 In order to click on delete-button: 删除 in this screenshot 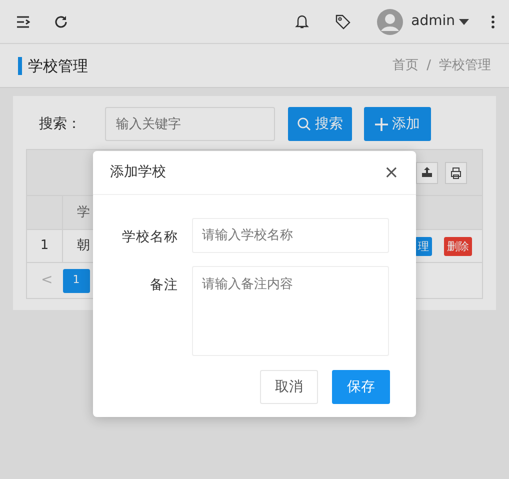, I will do `click(458, 246)`.